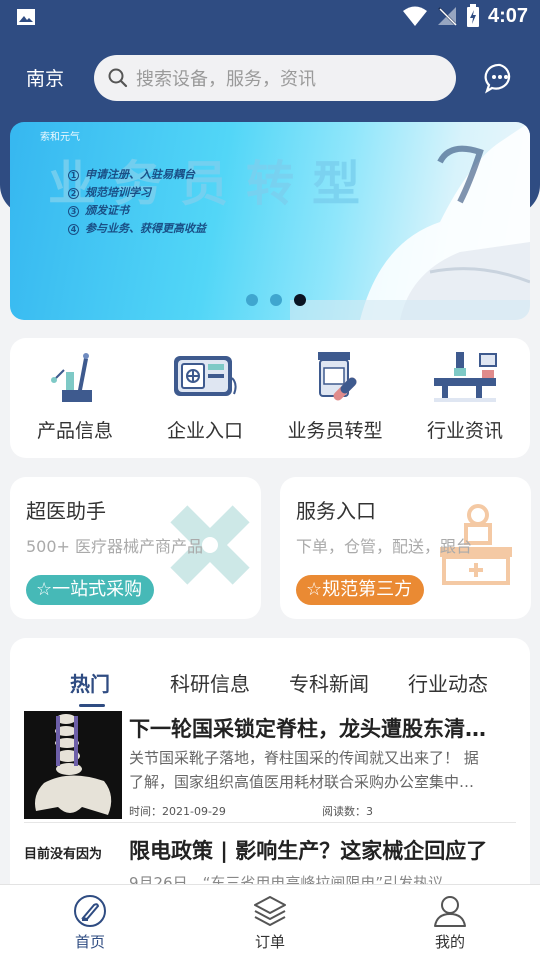  Describe the element at coordinates (26, 17) in the screenshot. I see `gallery-notification-icon` at that location.